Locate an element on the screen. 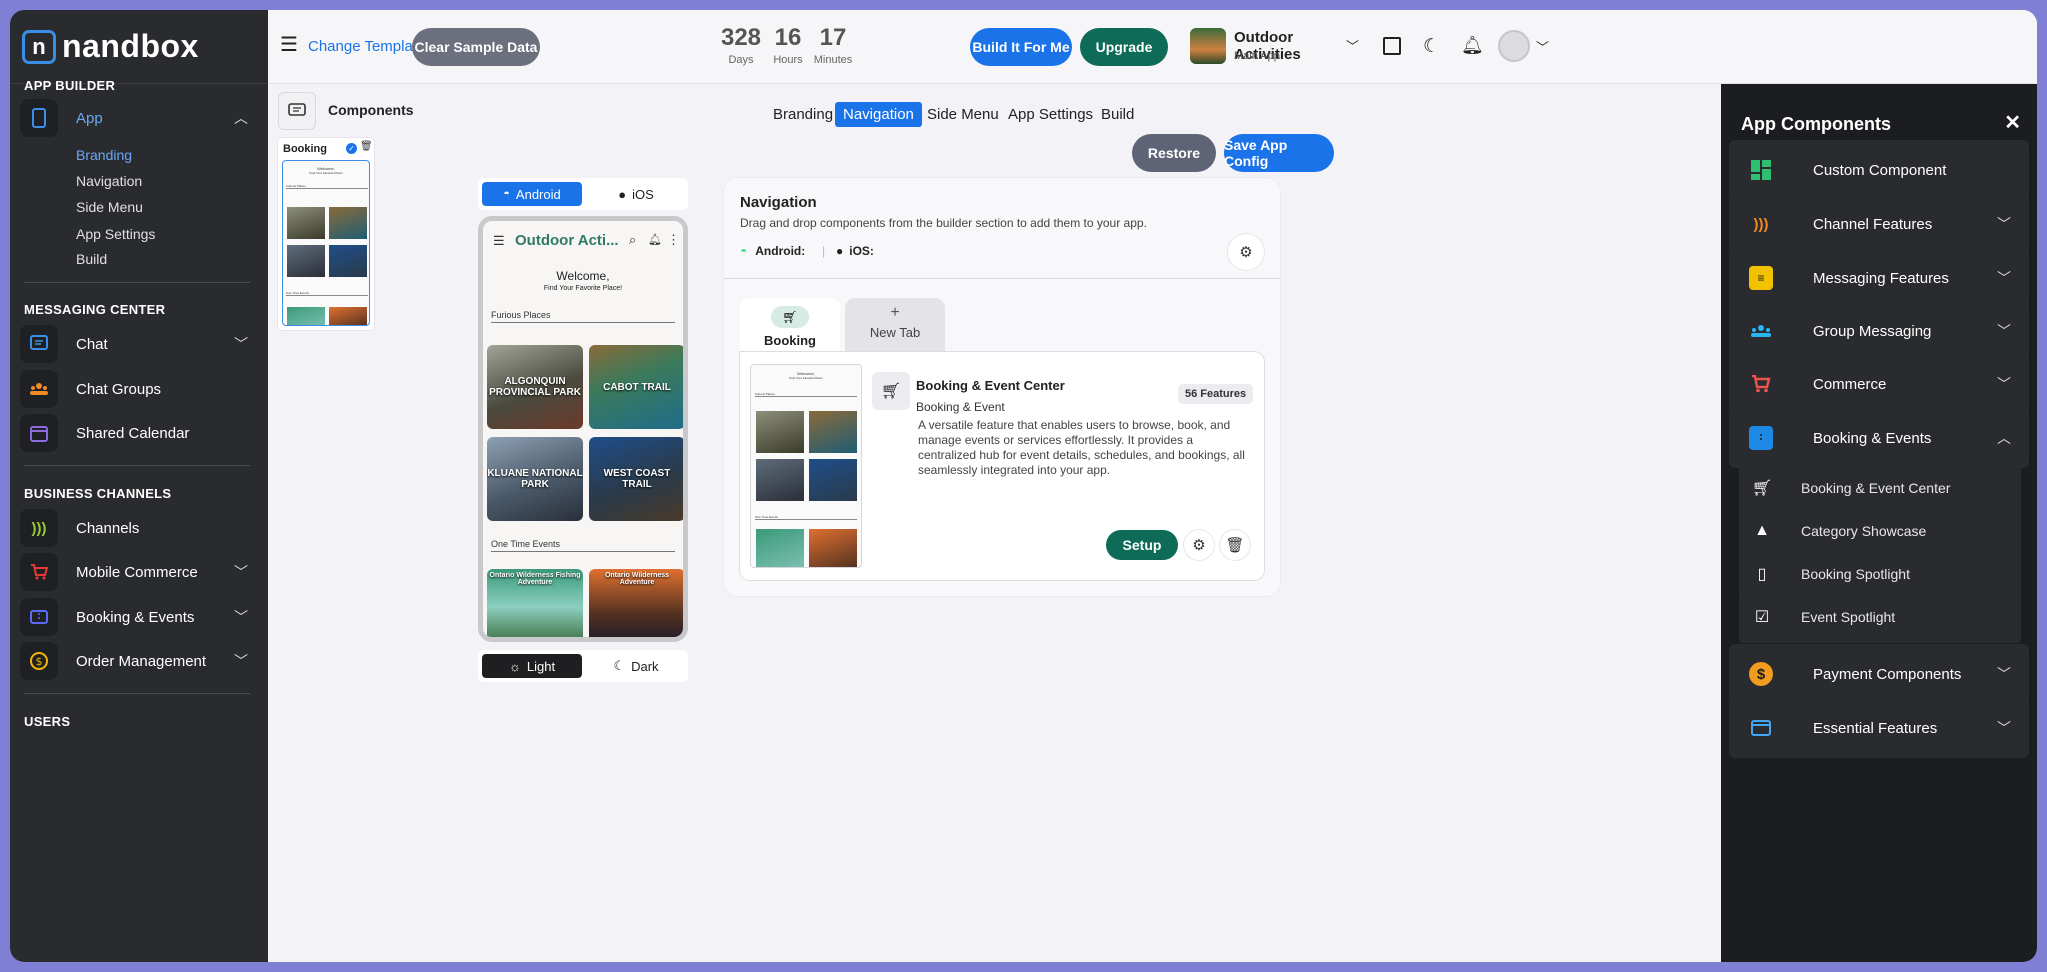 Image resolution: width=2047 pixels, height=972 pixels. sidebar-item-shared-calendar: Shared Calendar is located at coordinates (140, 433).